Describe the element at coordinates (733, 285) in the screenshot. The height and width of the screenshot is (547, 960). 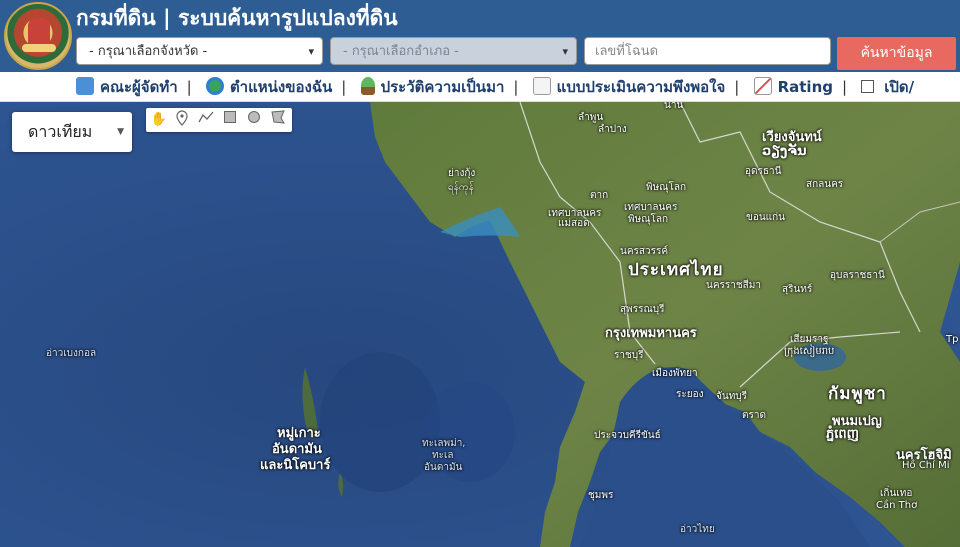
I see `map-label: นครราชสีมา` at that location.